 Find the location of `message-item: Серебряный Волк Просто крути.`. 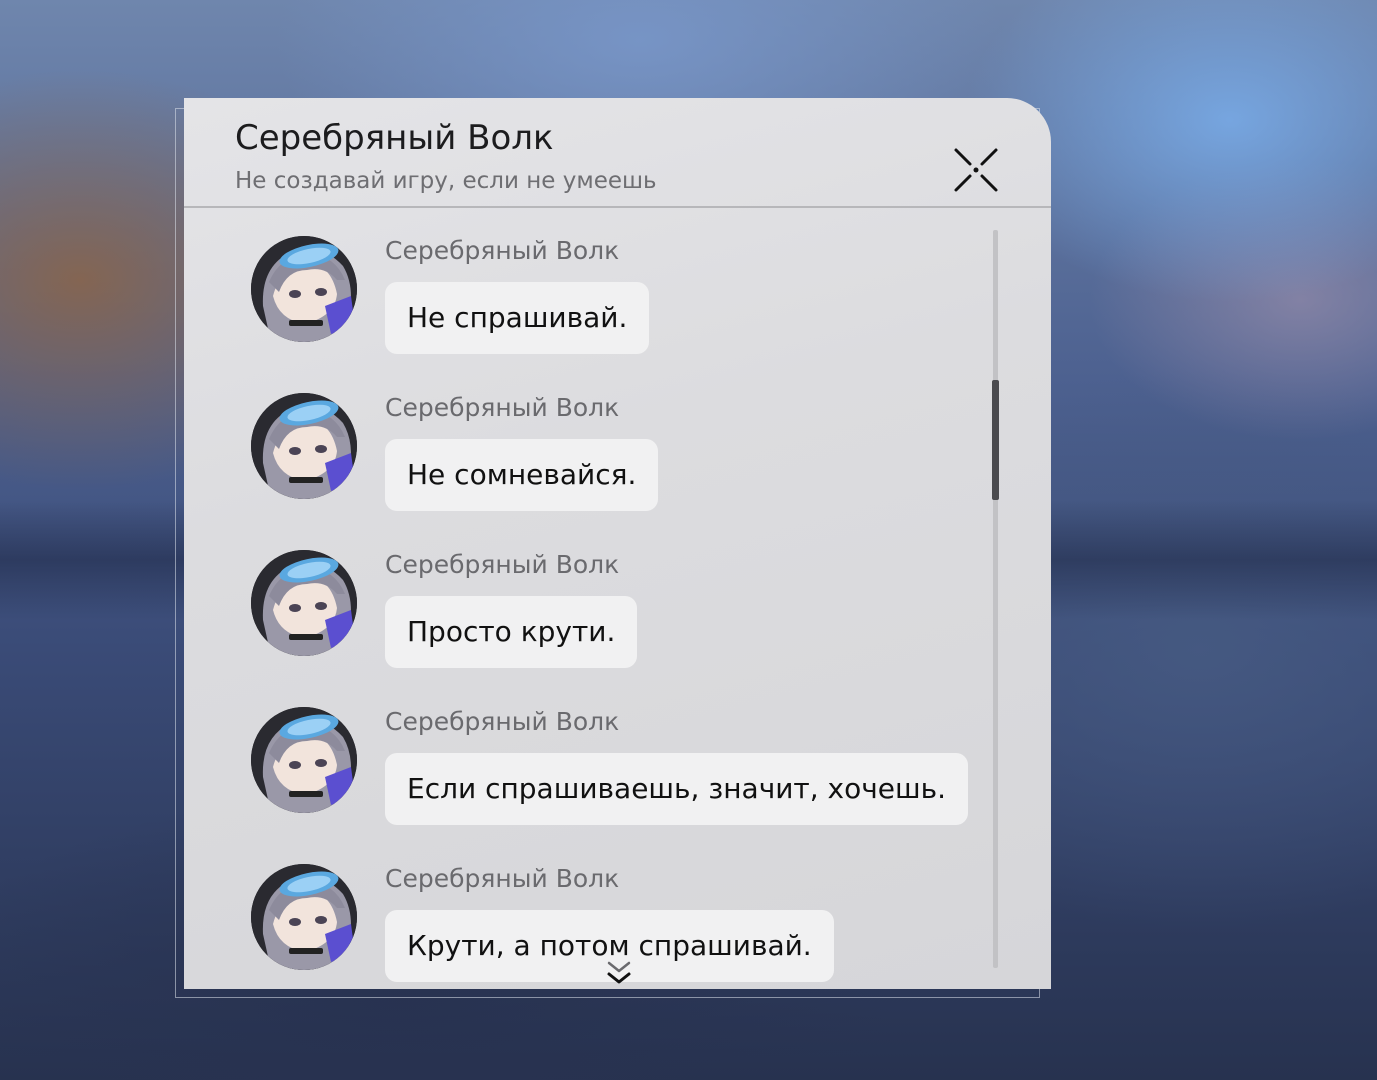

message-item: Серебряный Волк Просто крути. is located at coordinates (584, 597).